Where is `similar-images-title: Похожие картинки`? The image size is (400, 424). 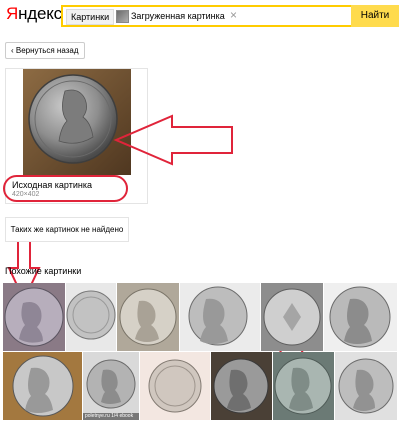 similar-images-title: Похожие картинки is located at coordinates (43, 271).